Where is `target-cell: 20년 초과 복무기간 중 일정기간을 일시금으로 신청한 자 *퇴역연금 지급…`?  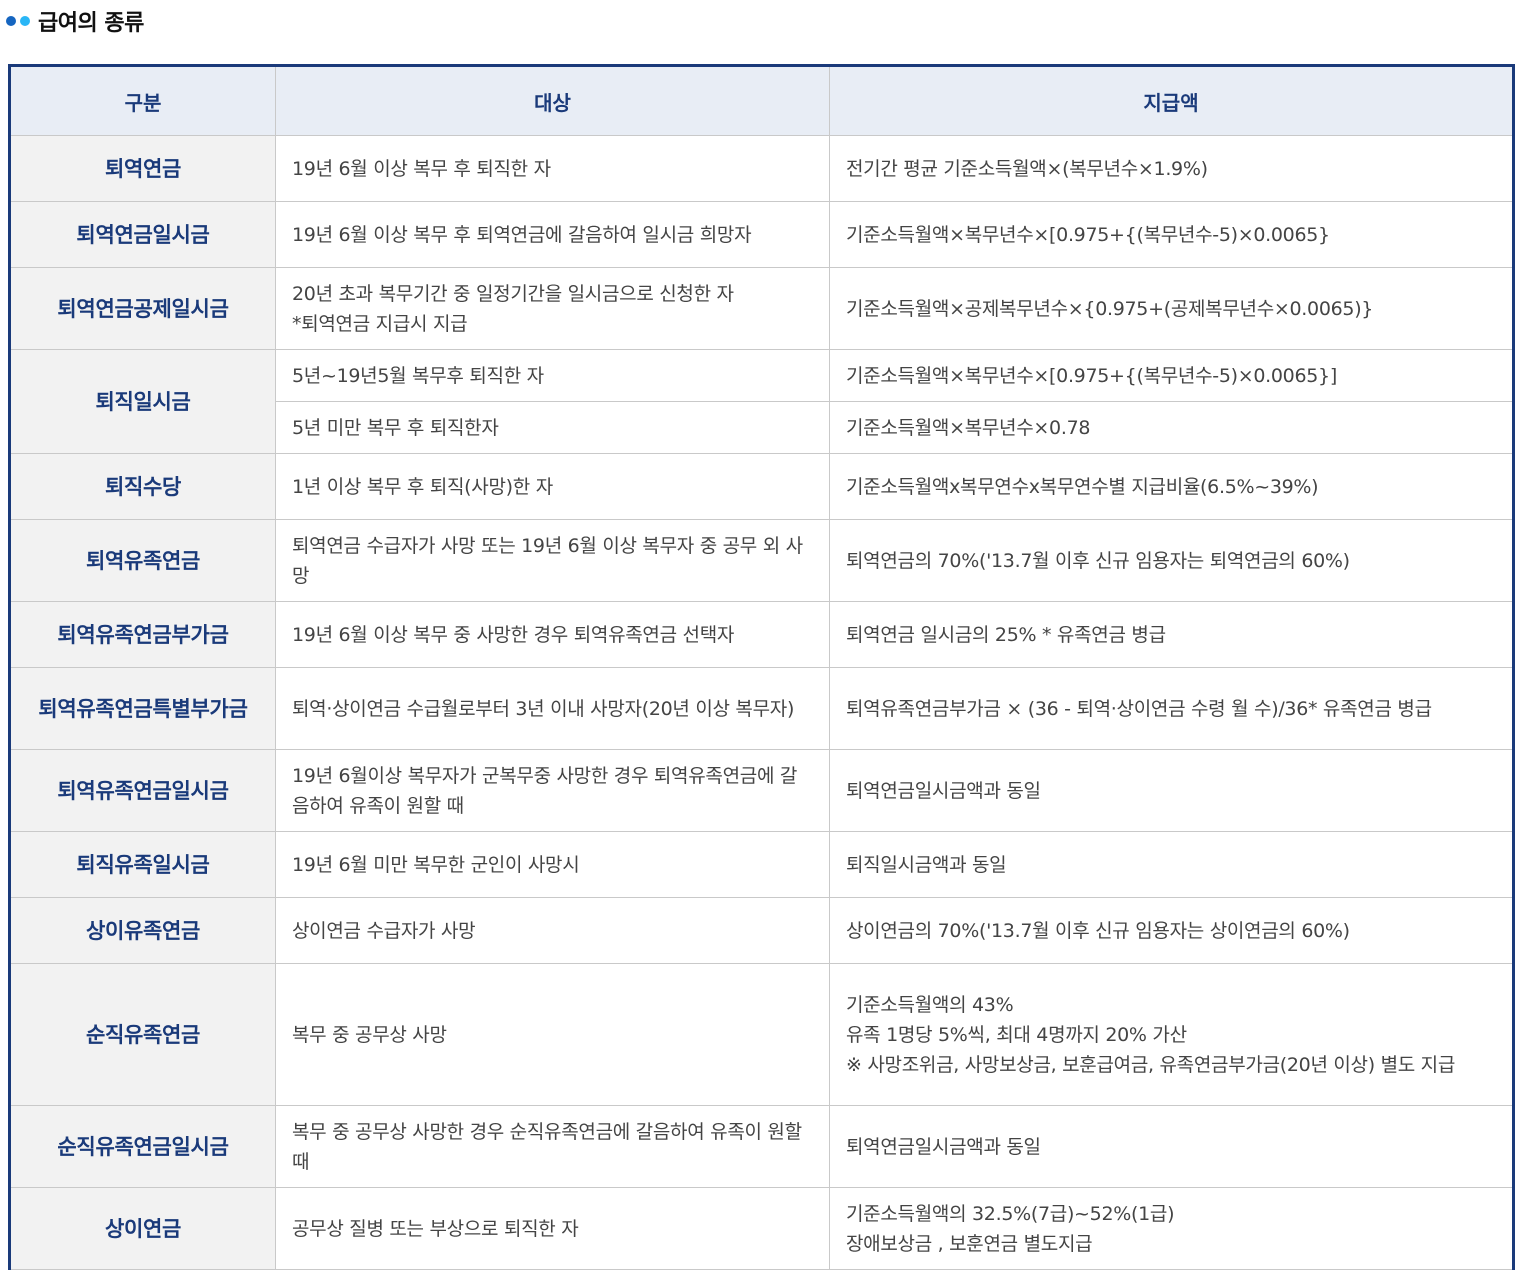 target-cell: 20년 초과 복무기간 중 일정기간을 일시금으로 신청한 자 *퇴역연금 지급… is located at coordinates (552, 308).